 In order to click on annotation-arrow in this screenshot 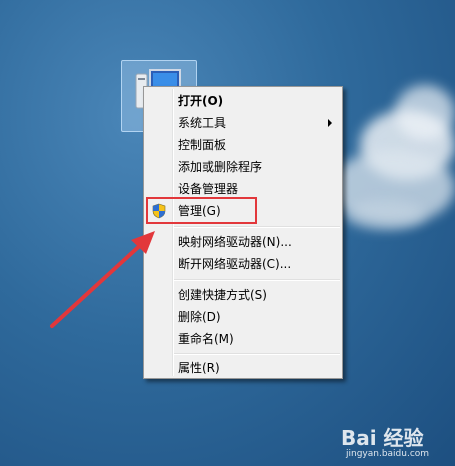, I will do `click(102, 279)`.